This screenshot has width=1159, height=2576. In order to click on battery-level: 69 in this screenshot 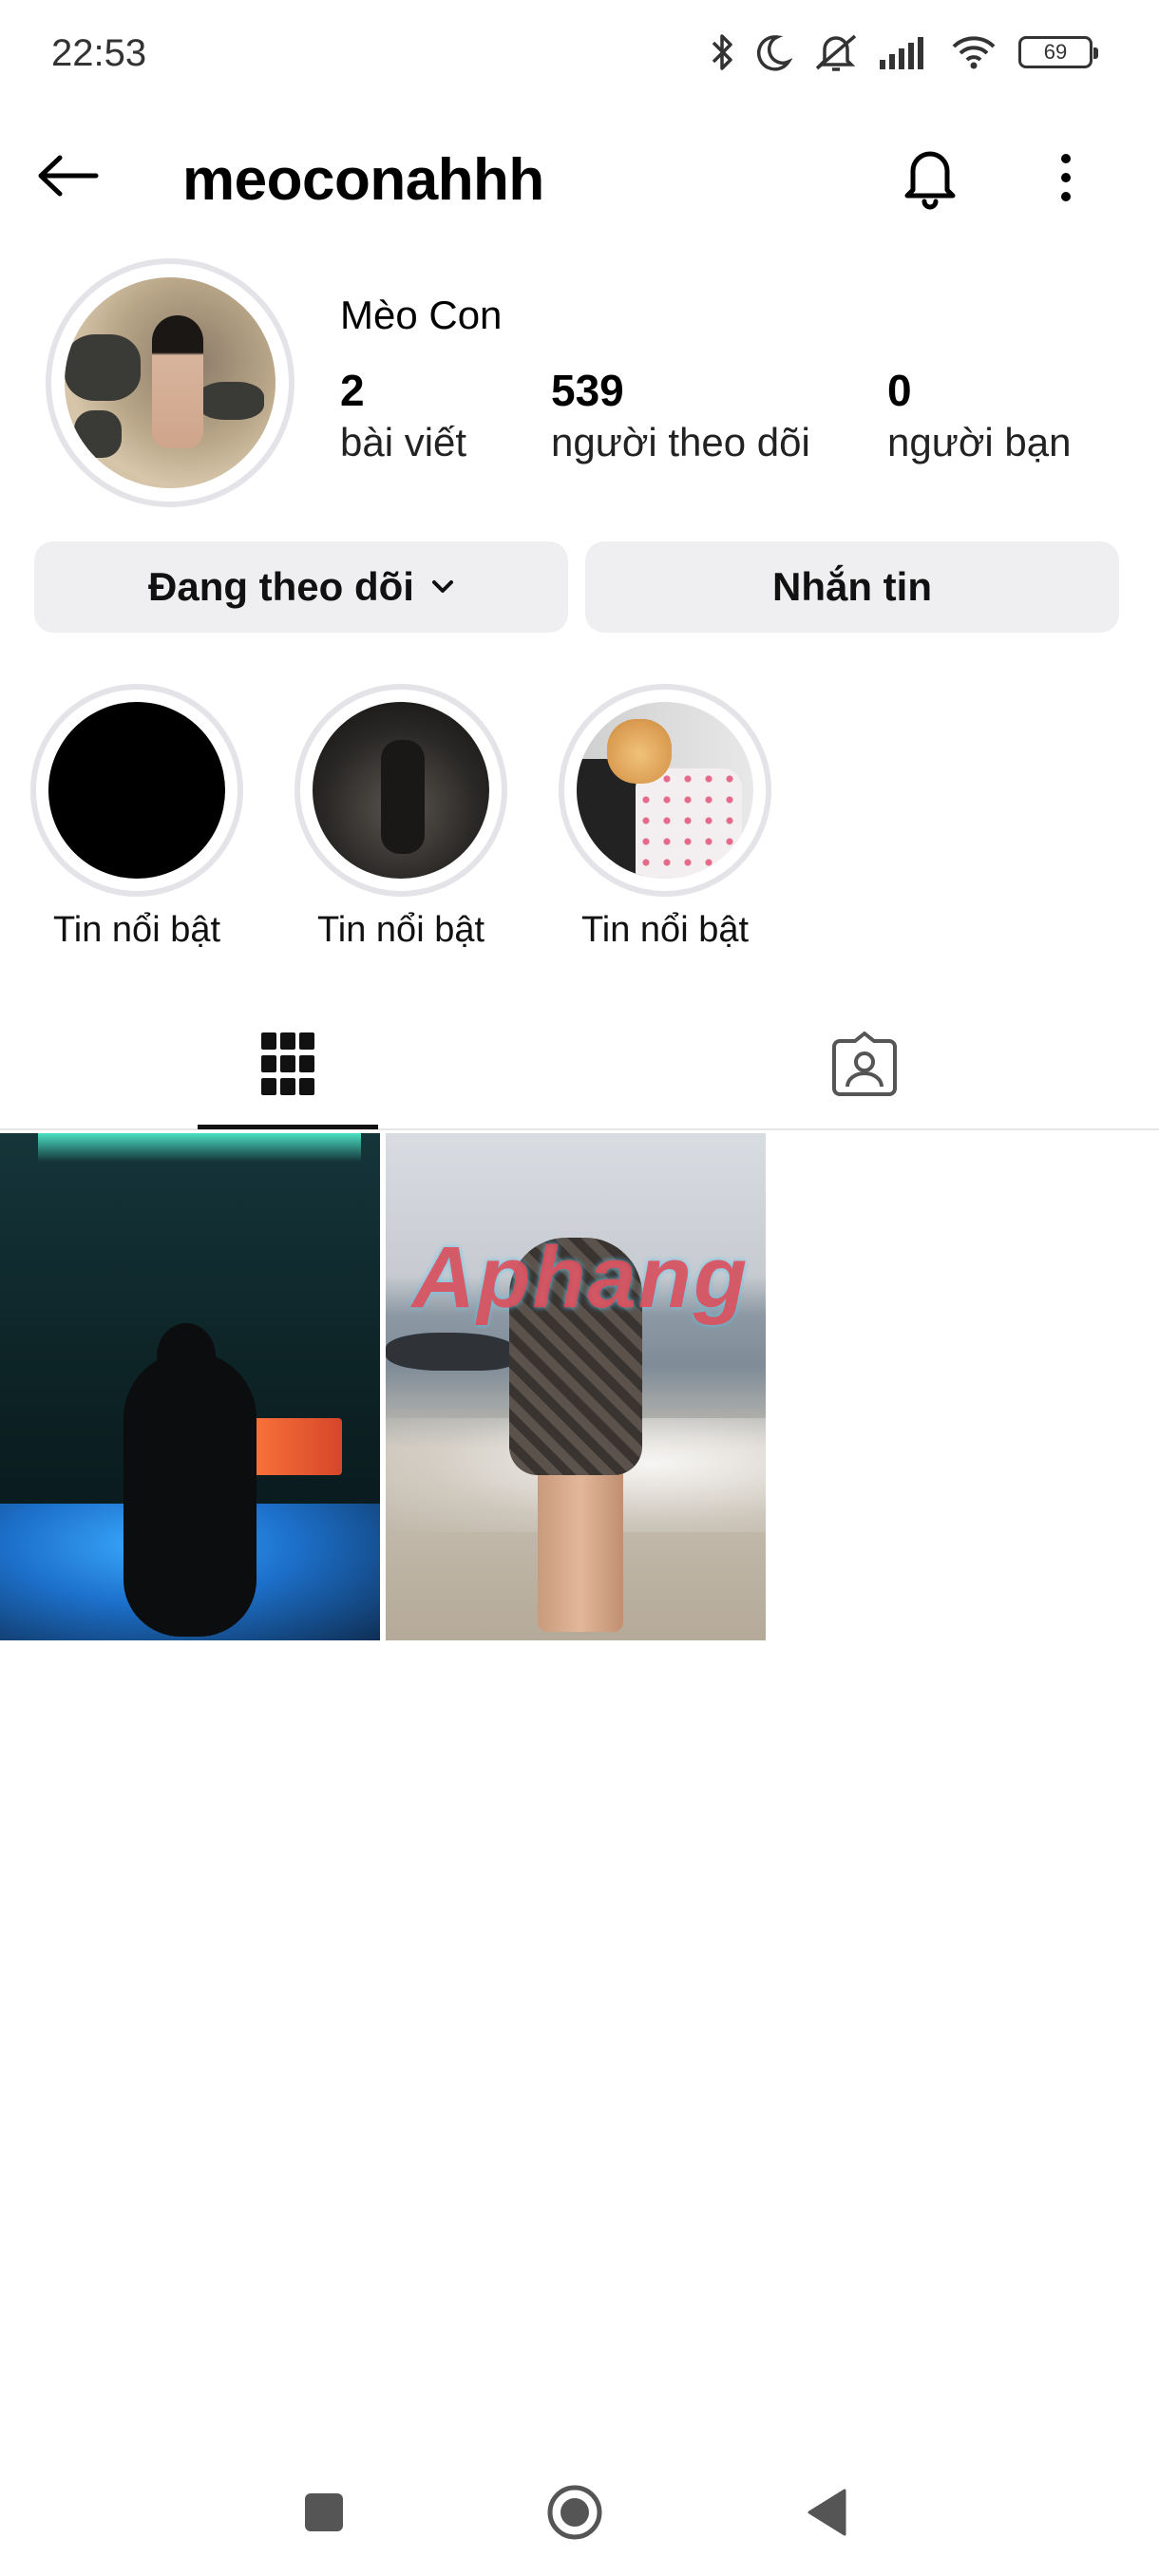, I will do `click(1055, 52)`.